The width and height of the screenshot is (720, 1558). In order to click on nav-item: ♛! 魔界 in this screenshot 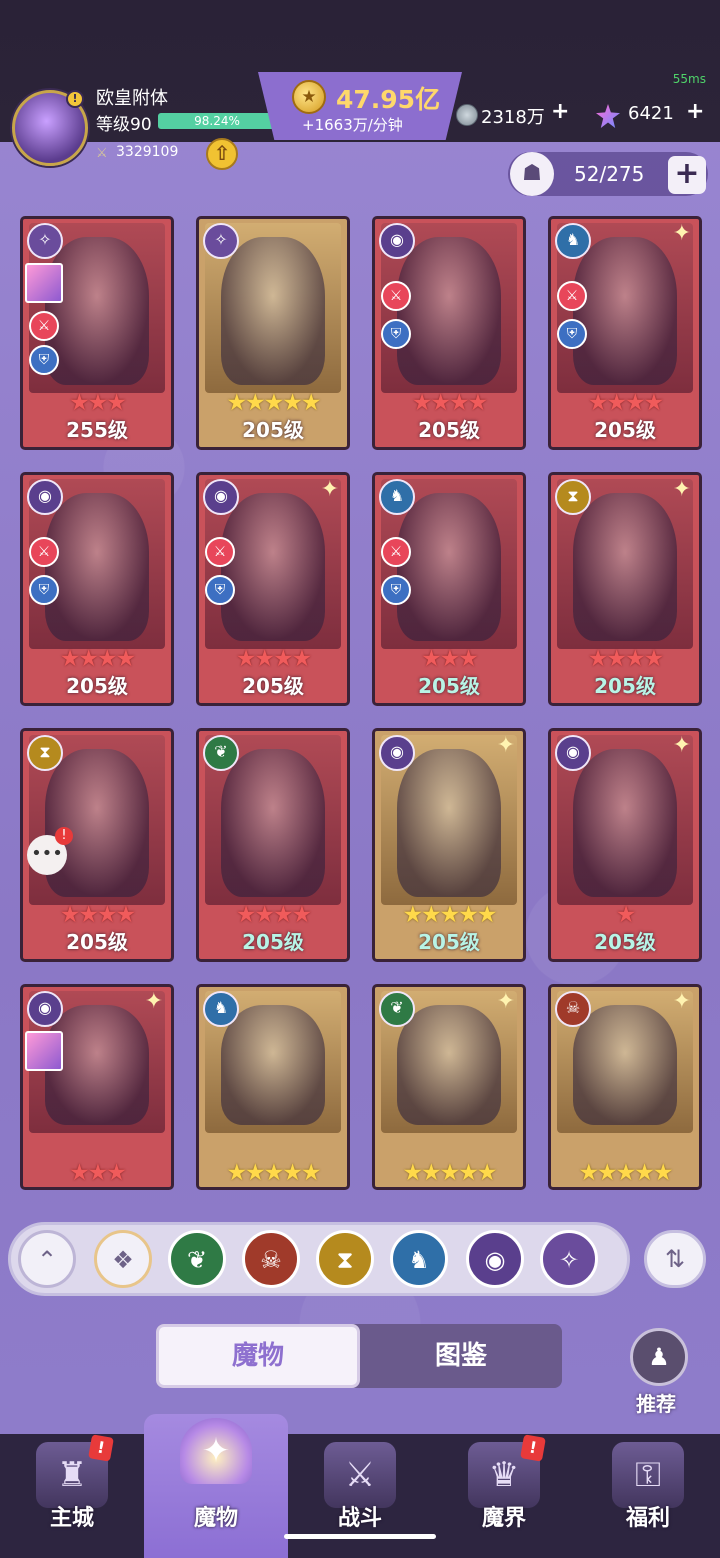, I will do `click(504, 1496)`.